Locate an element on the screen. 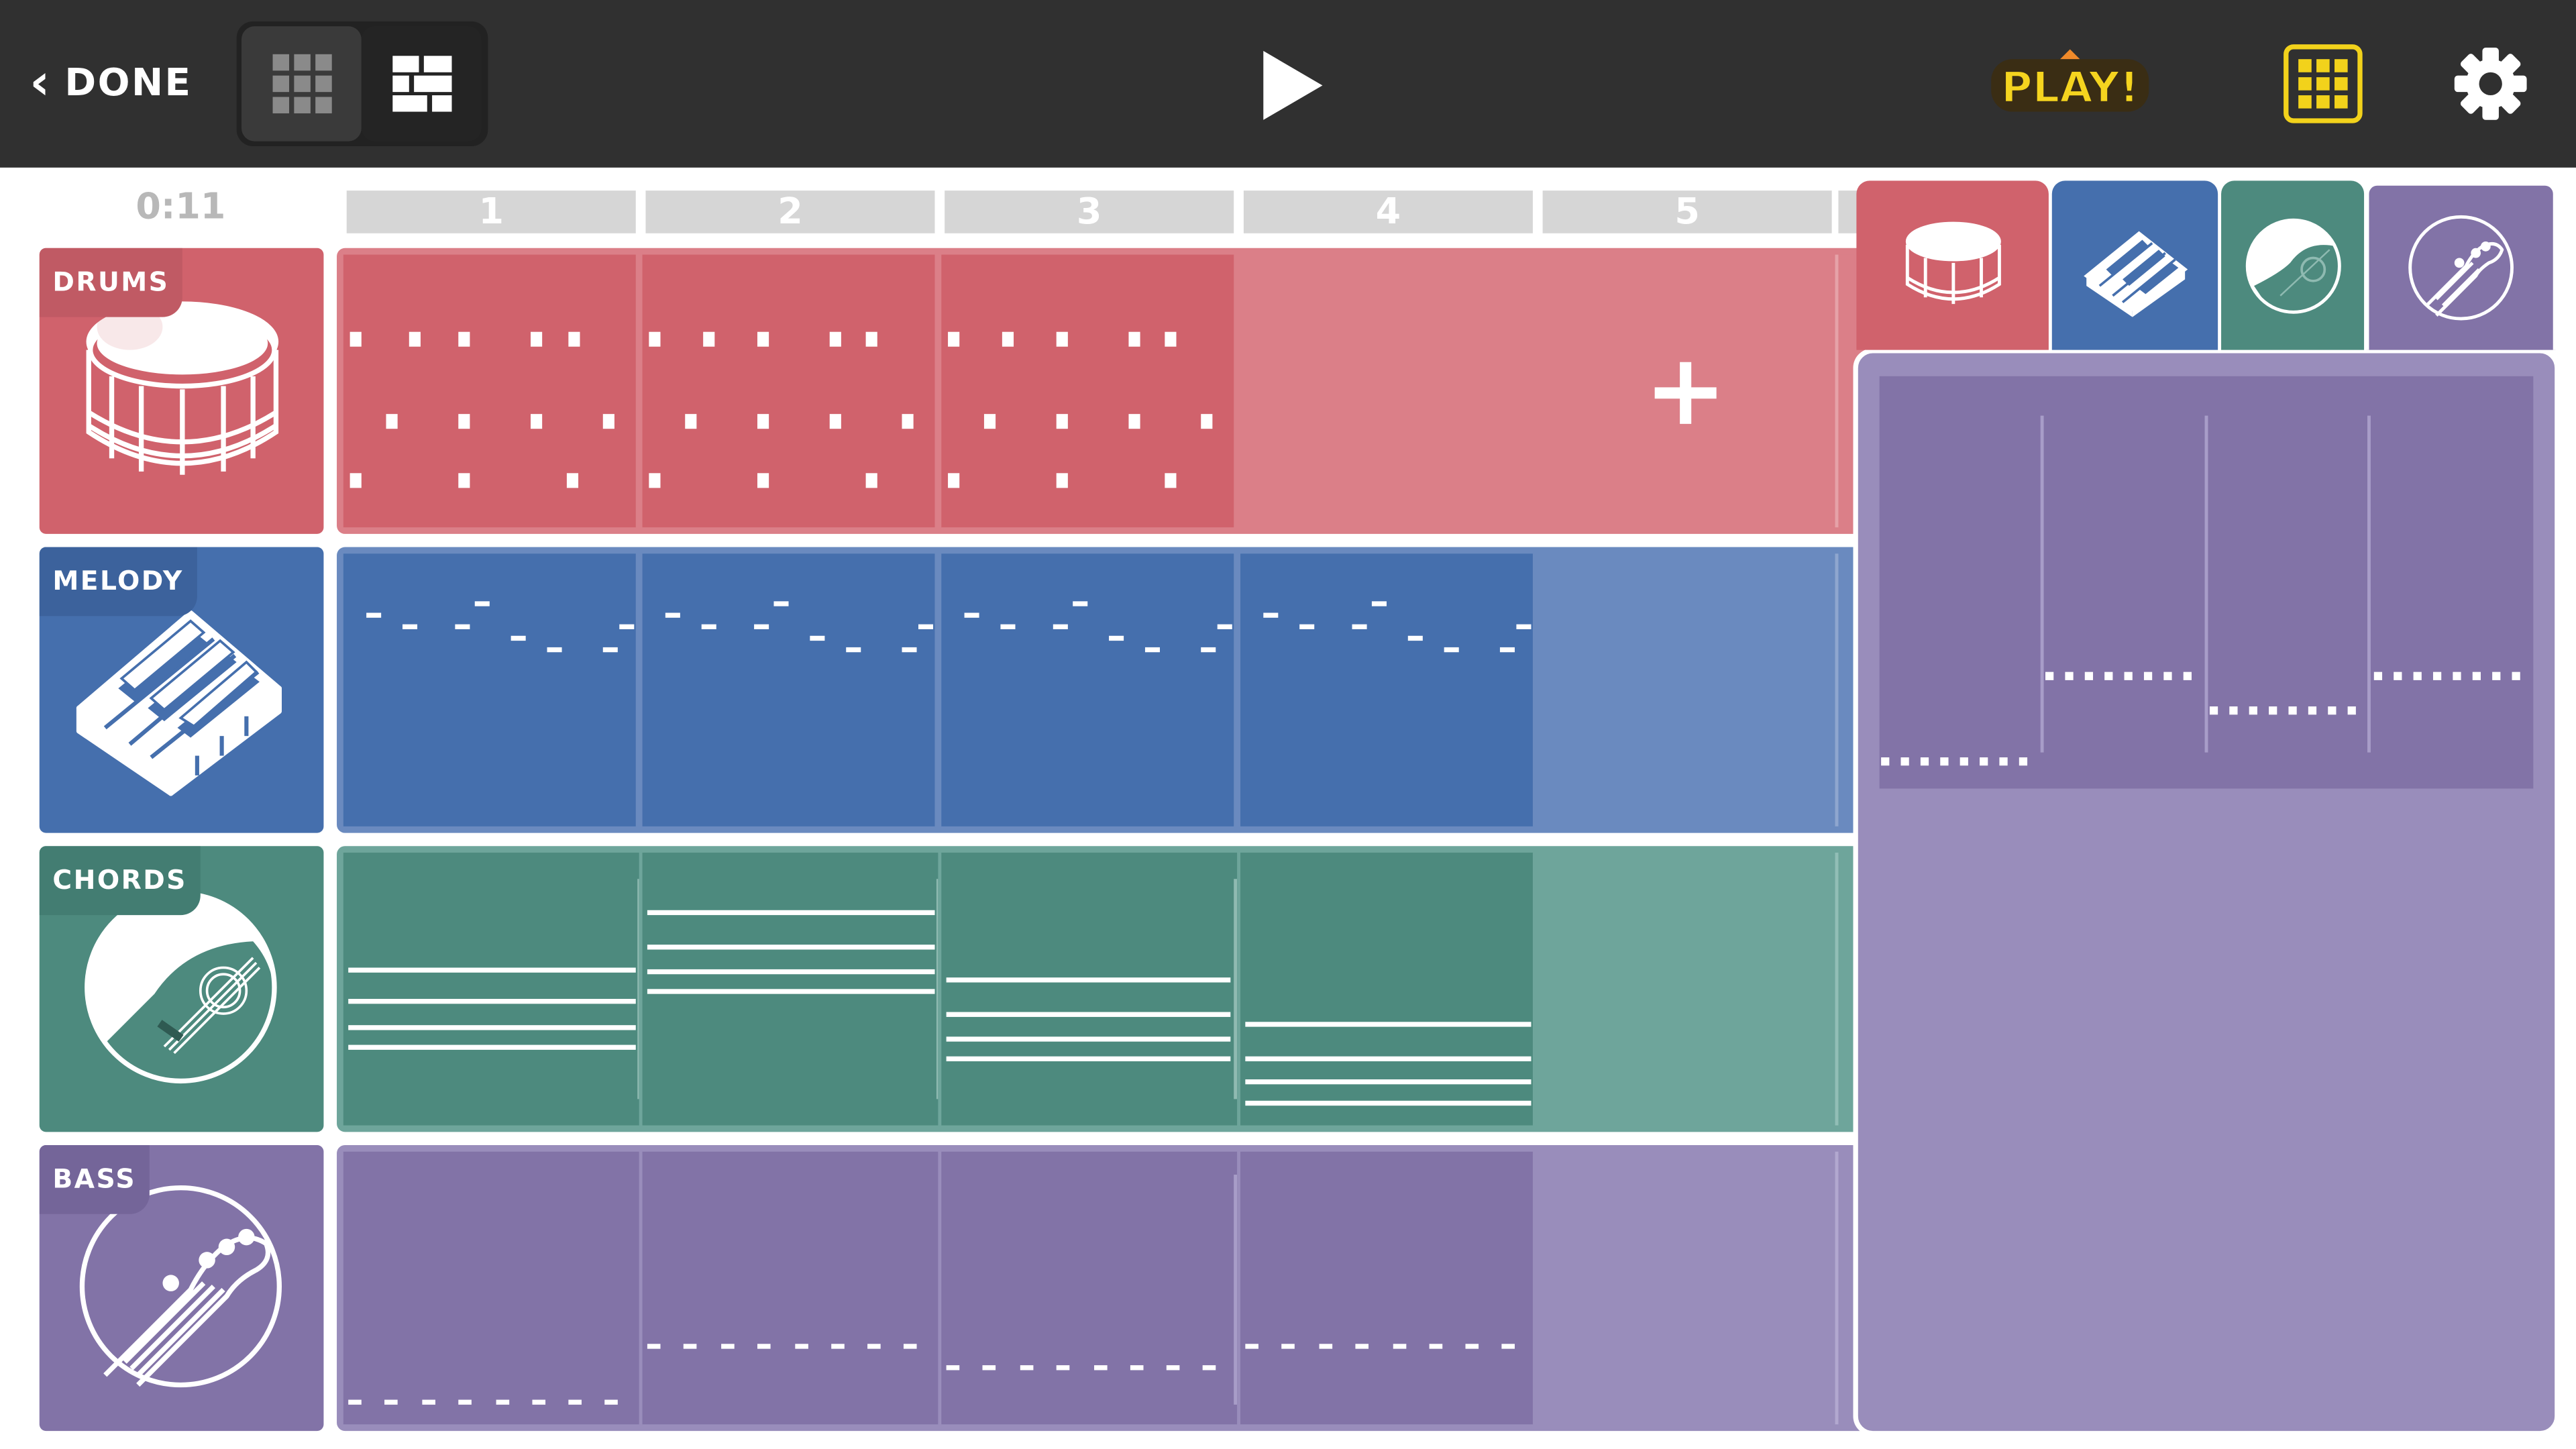 The height and width of the screenshot is (1449, 2576). bass-bar-6-partial is located at coordinates (1845, 1288).